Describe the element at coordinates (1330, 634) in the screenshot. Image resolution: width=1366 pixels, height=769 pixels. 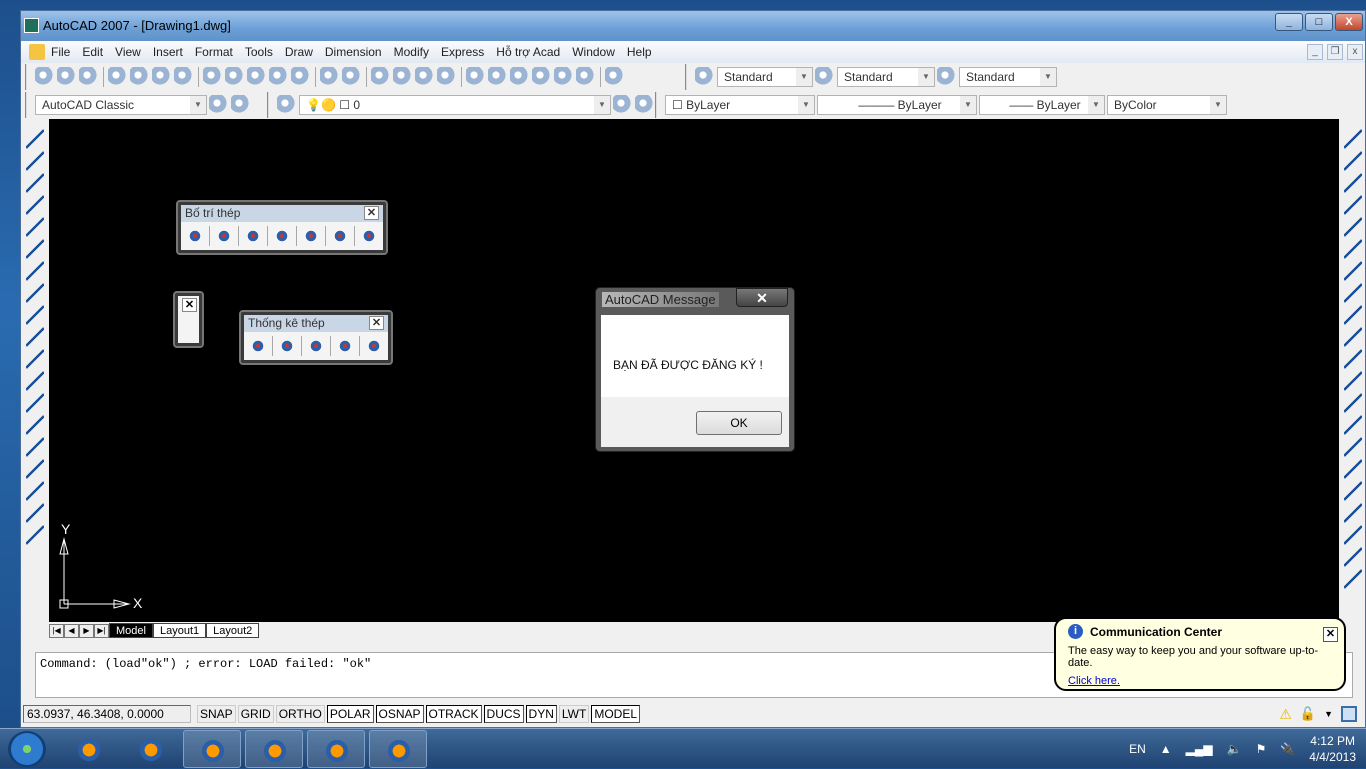
I see `balloon-close-button: ✕` at that location.